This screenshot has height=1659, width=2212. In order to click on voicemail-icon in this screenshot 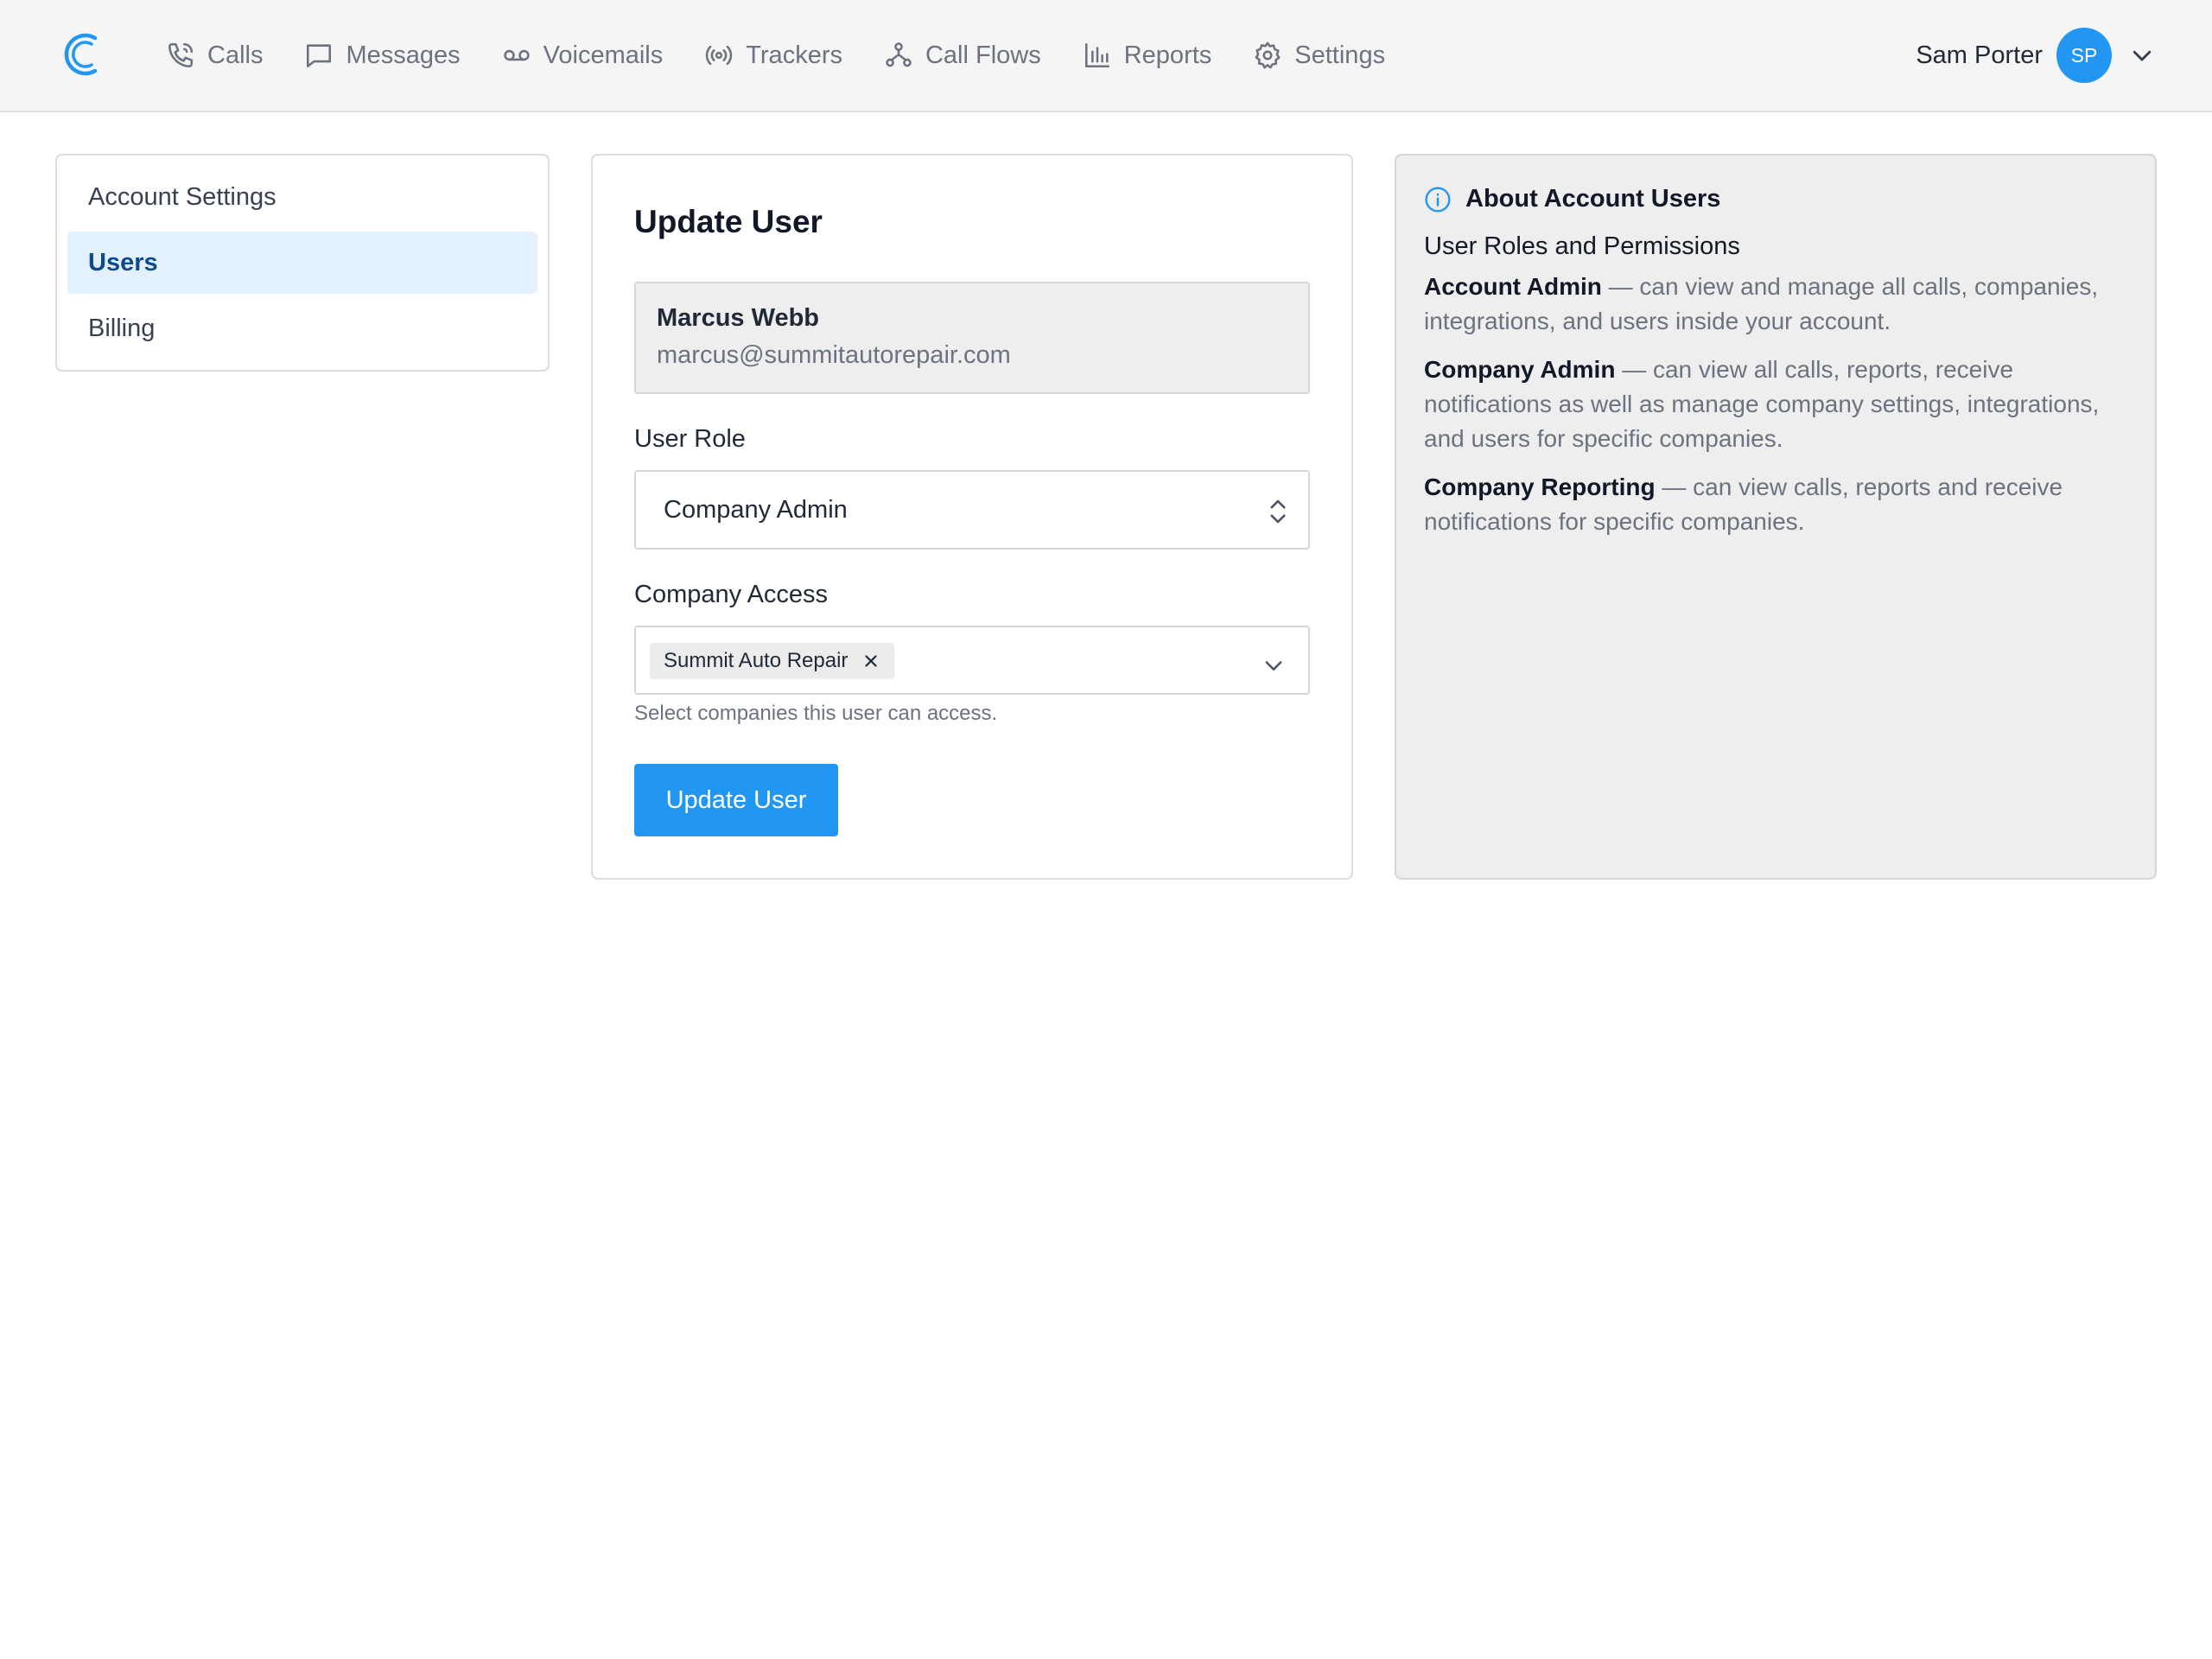, I will do `click(516, 55)`.